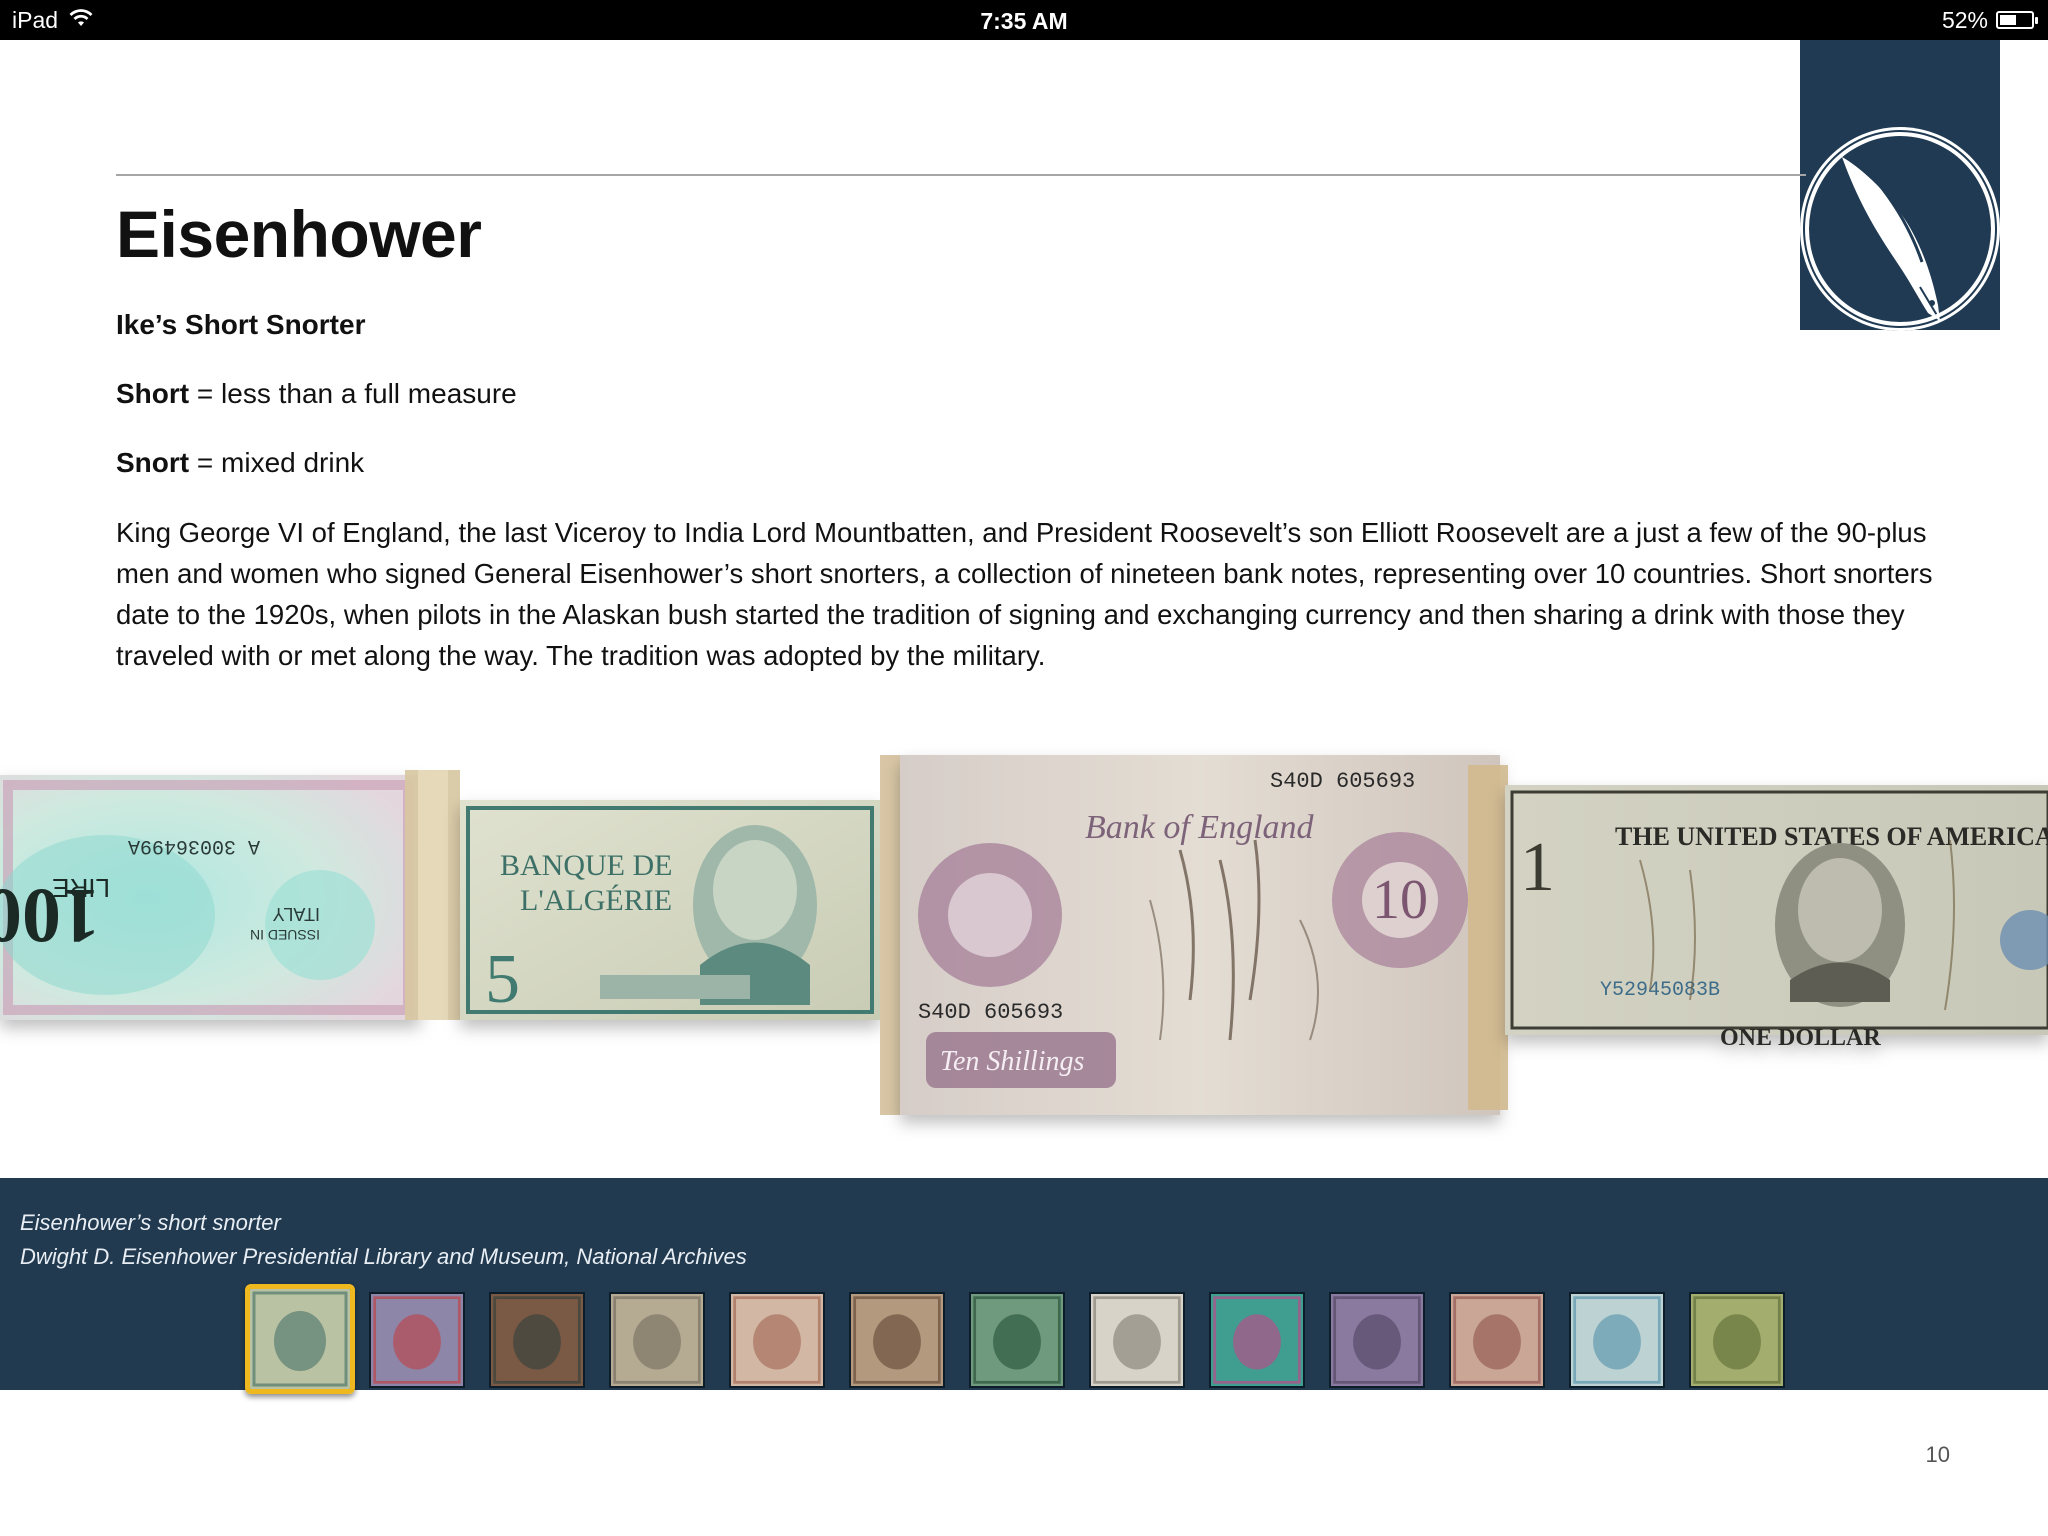 This screenshot has width=2048, height=1536. I want to click on definition-meaning: = mixed drink, so click(277, 462).